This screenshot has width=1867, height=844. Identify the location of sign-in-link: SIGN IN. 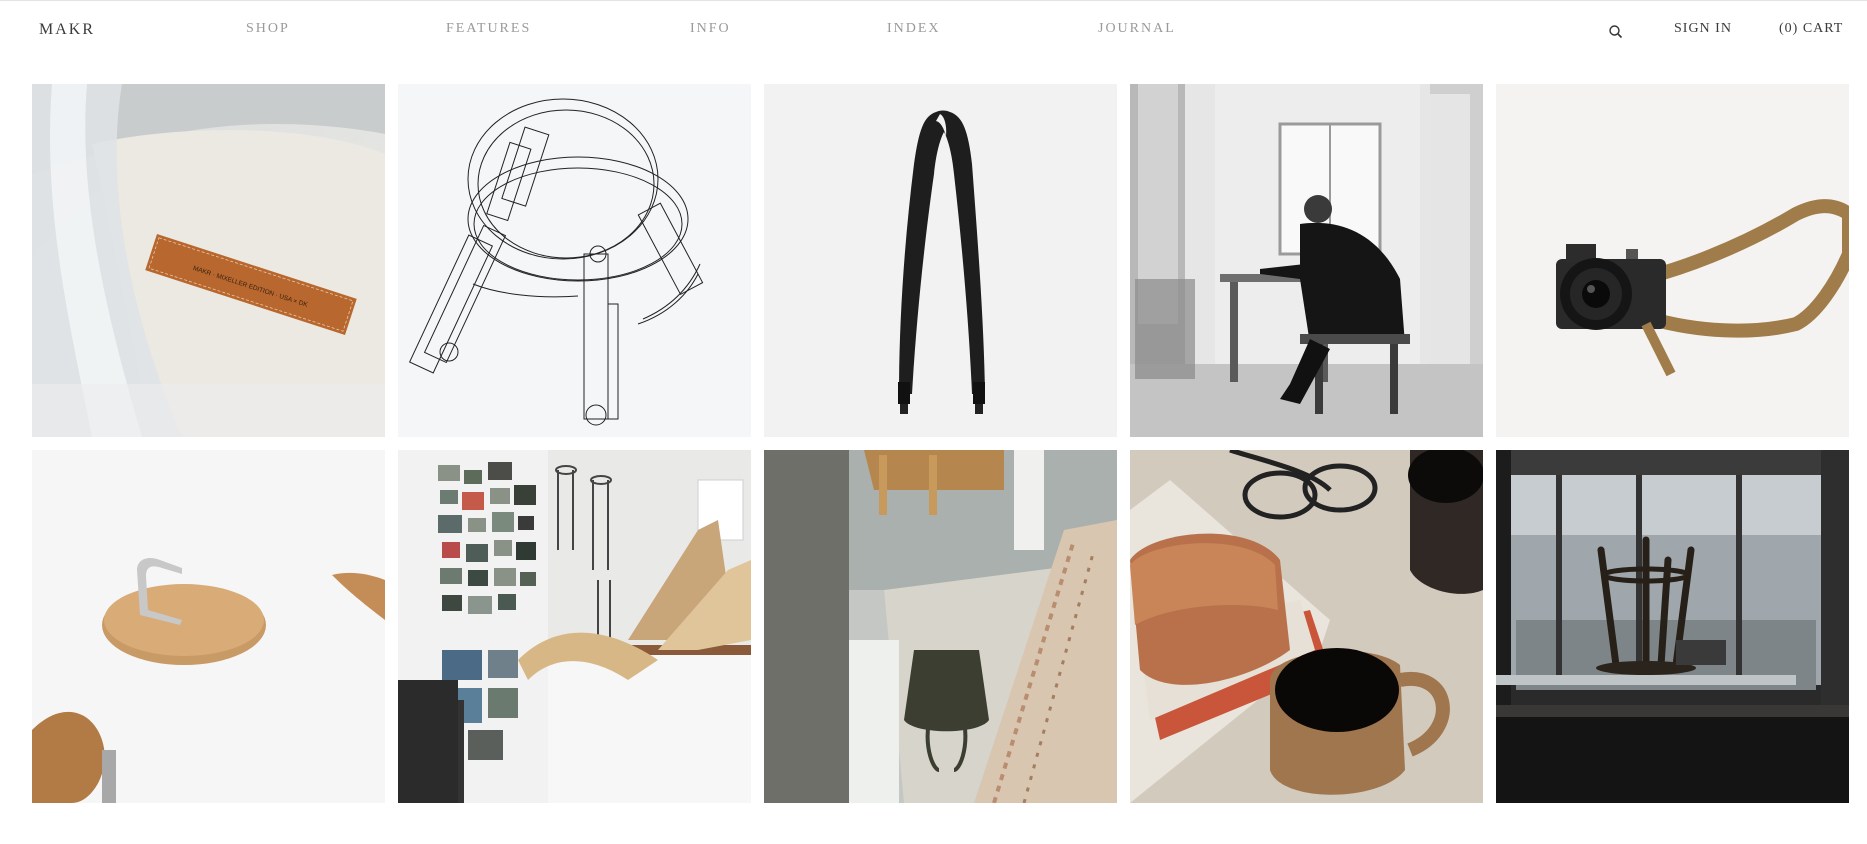
(1703, 29).